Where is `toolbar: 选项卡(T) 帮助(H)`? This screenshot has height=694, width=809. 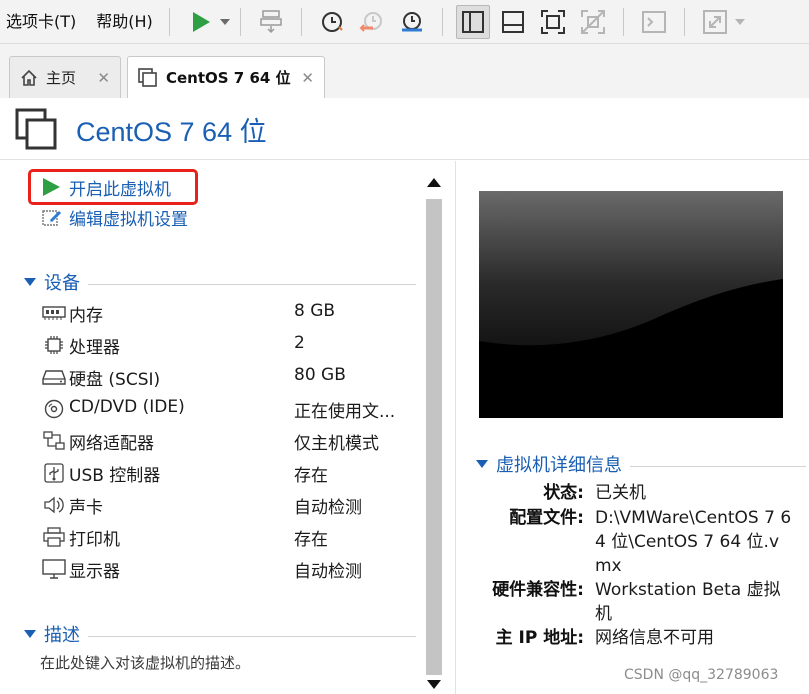 toolbar: 选项卡(T) 帮助(H) is located at coordinates (404, 22).